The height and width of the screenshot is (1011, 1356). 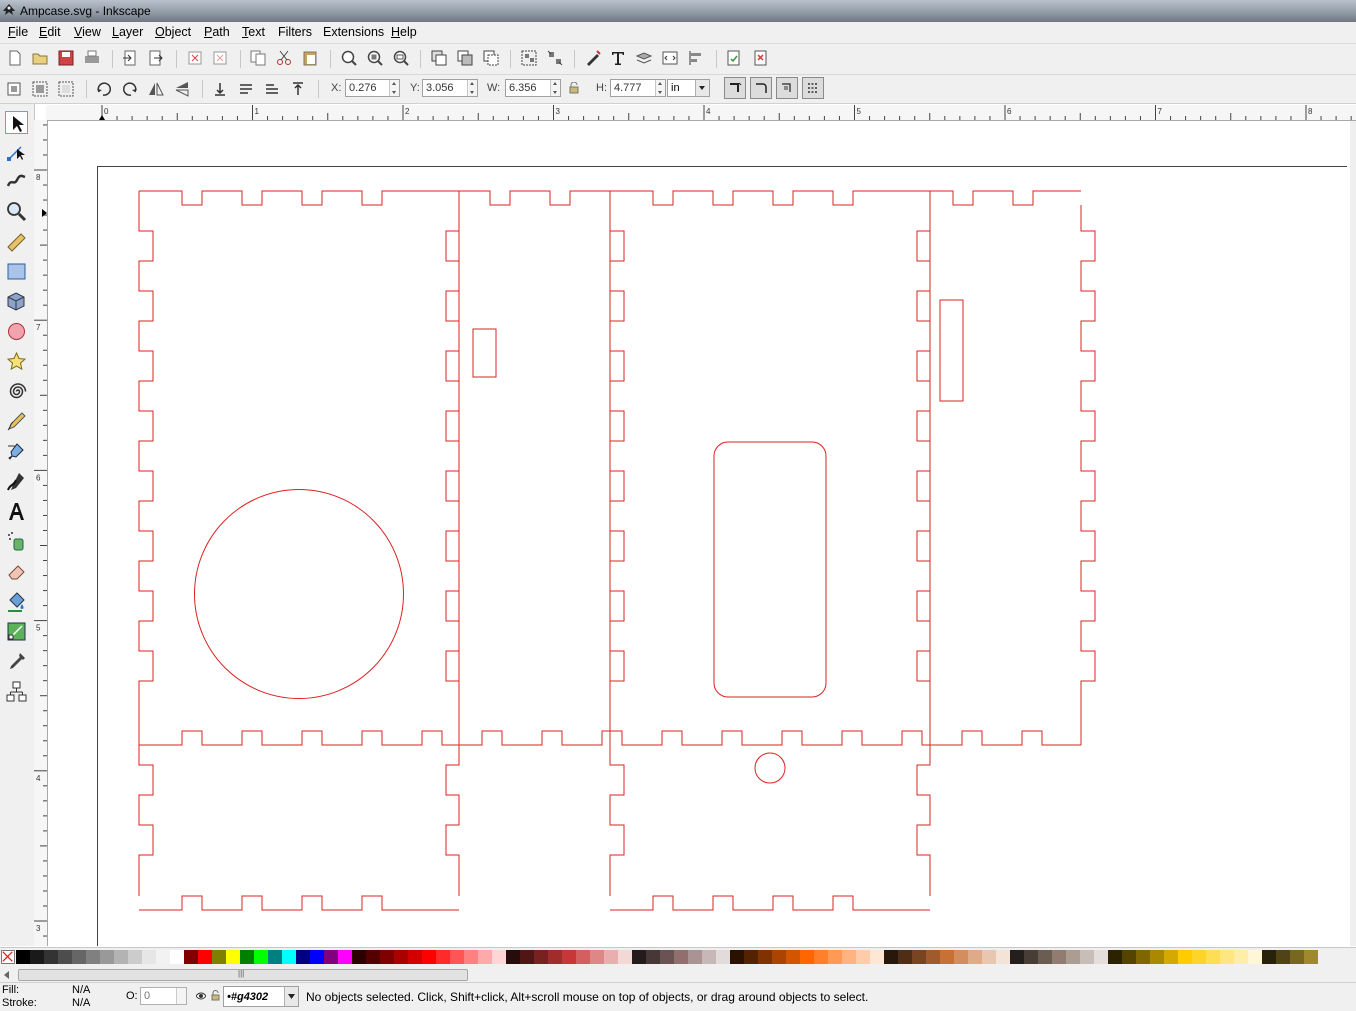 I want to click on scroll-left-icon, so click(x=7, y=975).